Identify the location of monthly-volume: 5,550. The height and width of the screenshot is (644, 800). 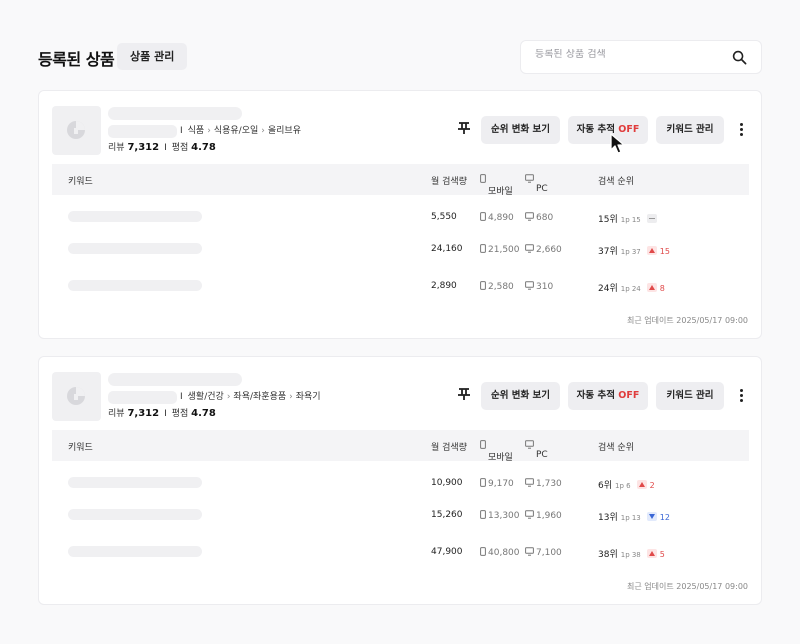
(444, 217).